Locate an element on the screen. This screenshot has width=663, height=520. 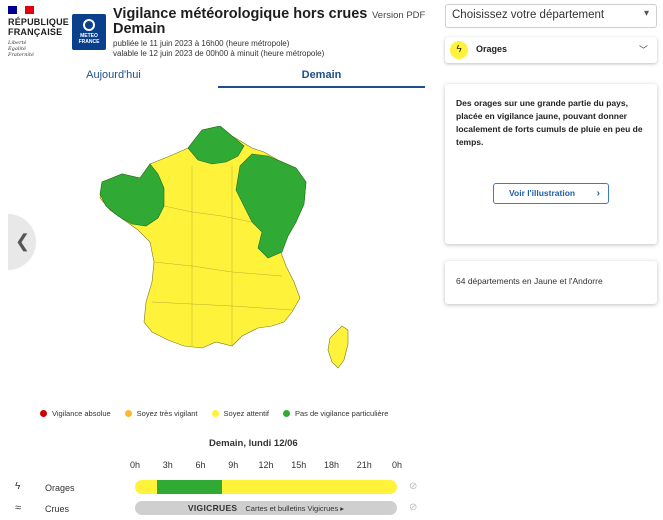
chevron-left-icon: ❮ is located at coordinates (23, 241).